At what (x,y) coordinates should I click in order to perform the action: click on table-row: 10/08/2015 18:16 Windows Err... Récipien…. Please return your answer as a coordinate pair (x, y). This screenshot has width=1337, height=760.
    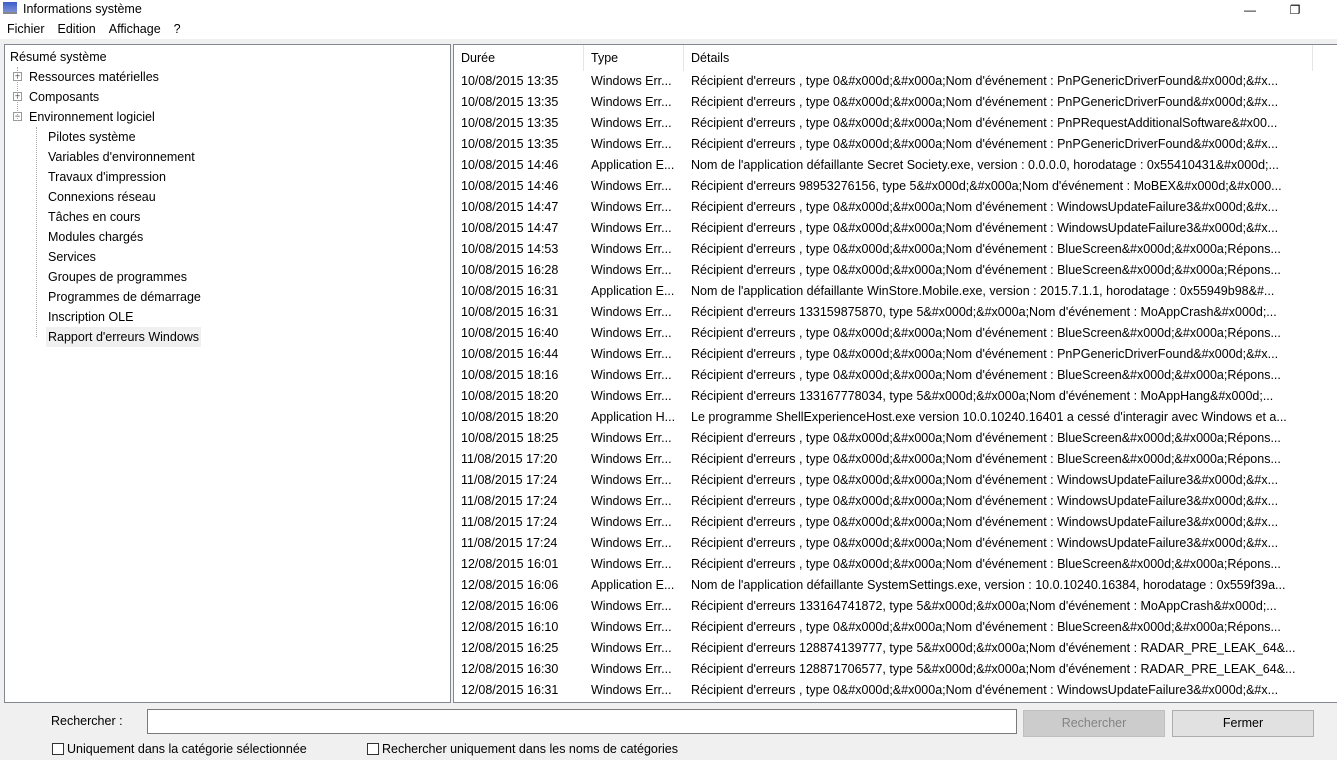
    Looking at the image, I should click on (879, 375).